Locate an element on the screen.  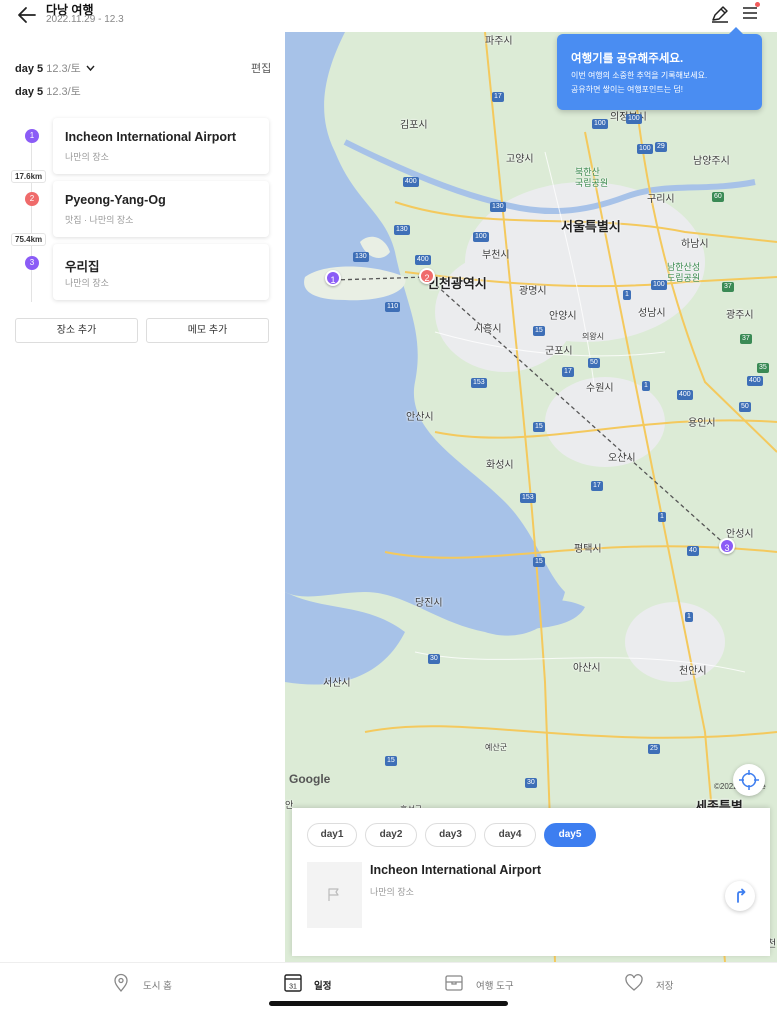
map-label: 아산시 is located at coordinates (587, 668).